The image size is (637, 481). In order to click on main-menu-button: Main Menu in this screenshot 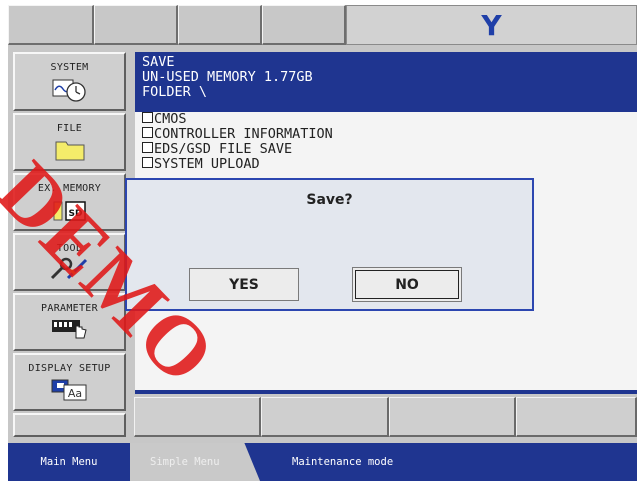, I will do `click(69, 462)`.